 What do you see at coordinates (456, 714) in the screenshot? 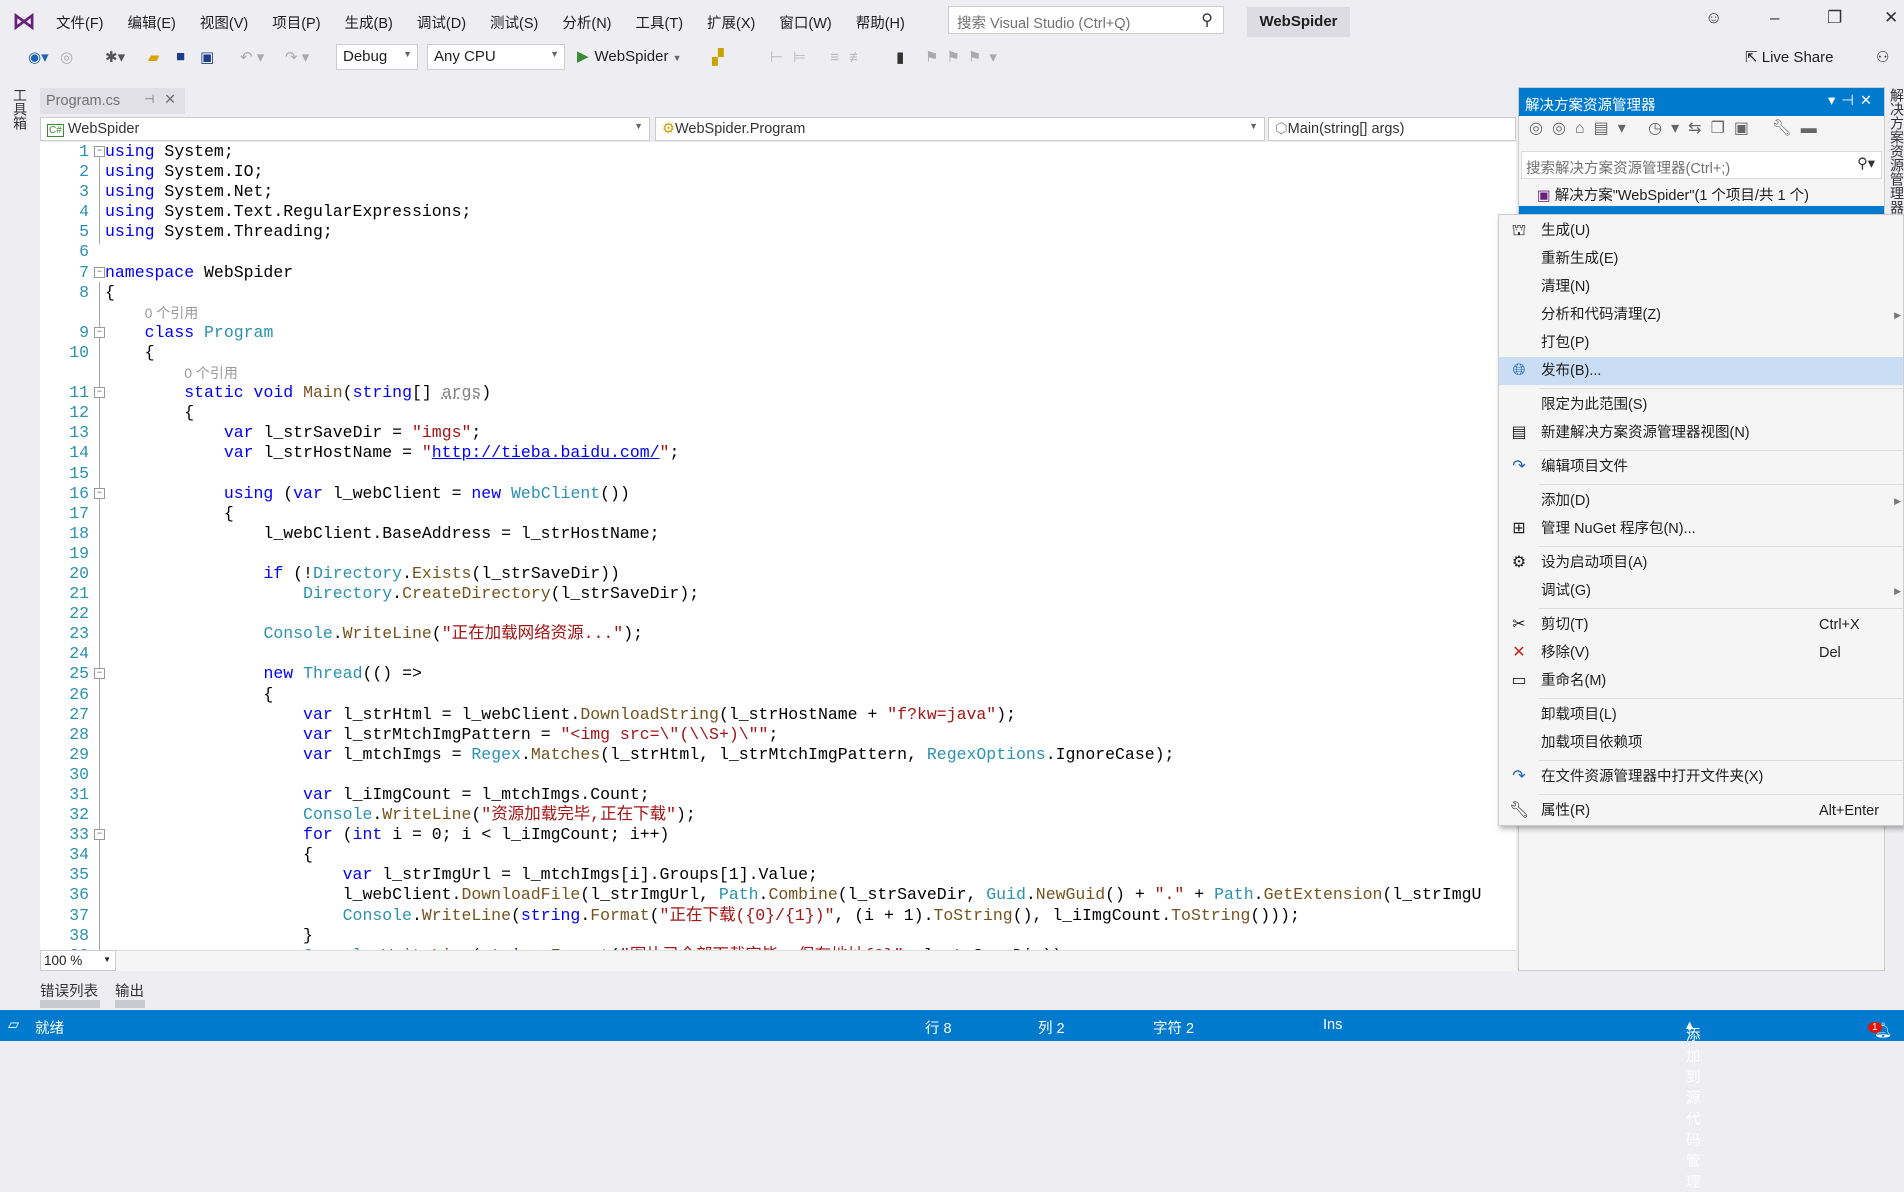
I see `code-token: l_strHtml = l_webClient.` at bounding box center [456, 714].